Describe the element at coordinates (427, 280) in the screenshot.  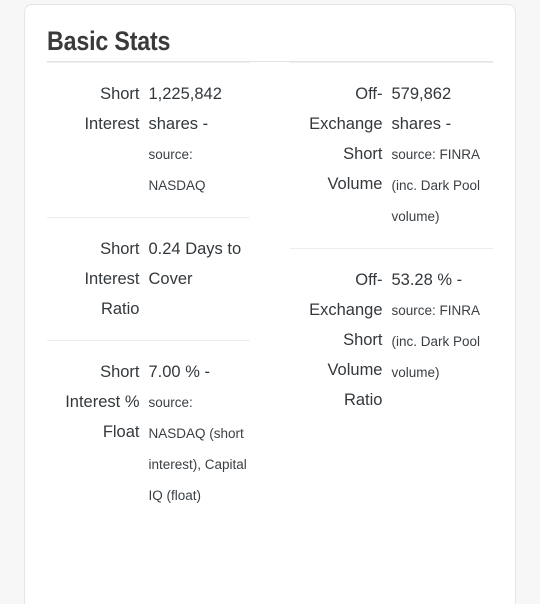
I see `stat-value-main: 53.28 % -` at that location.